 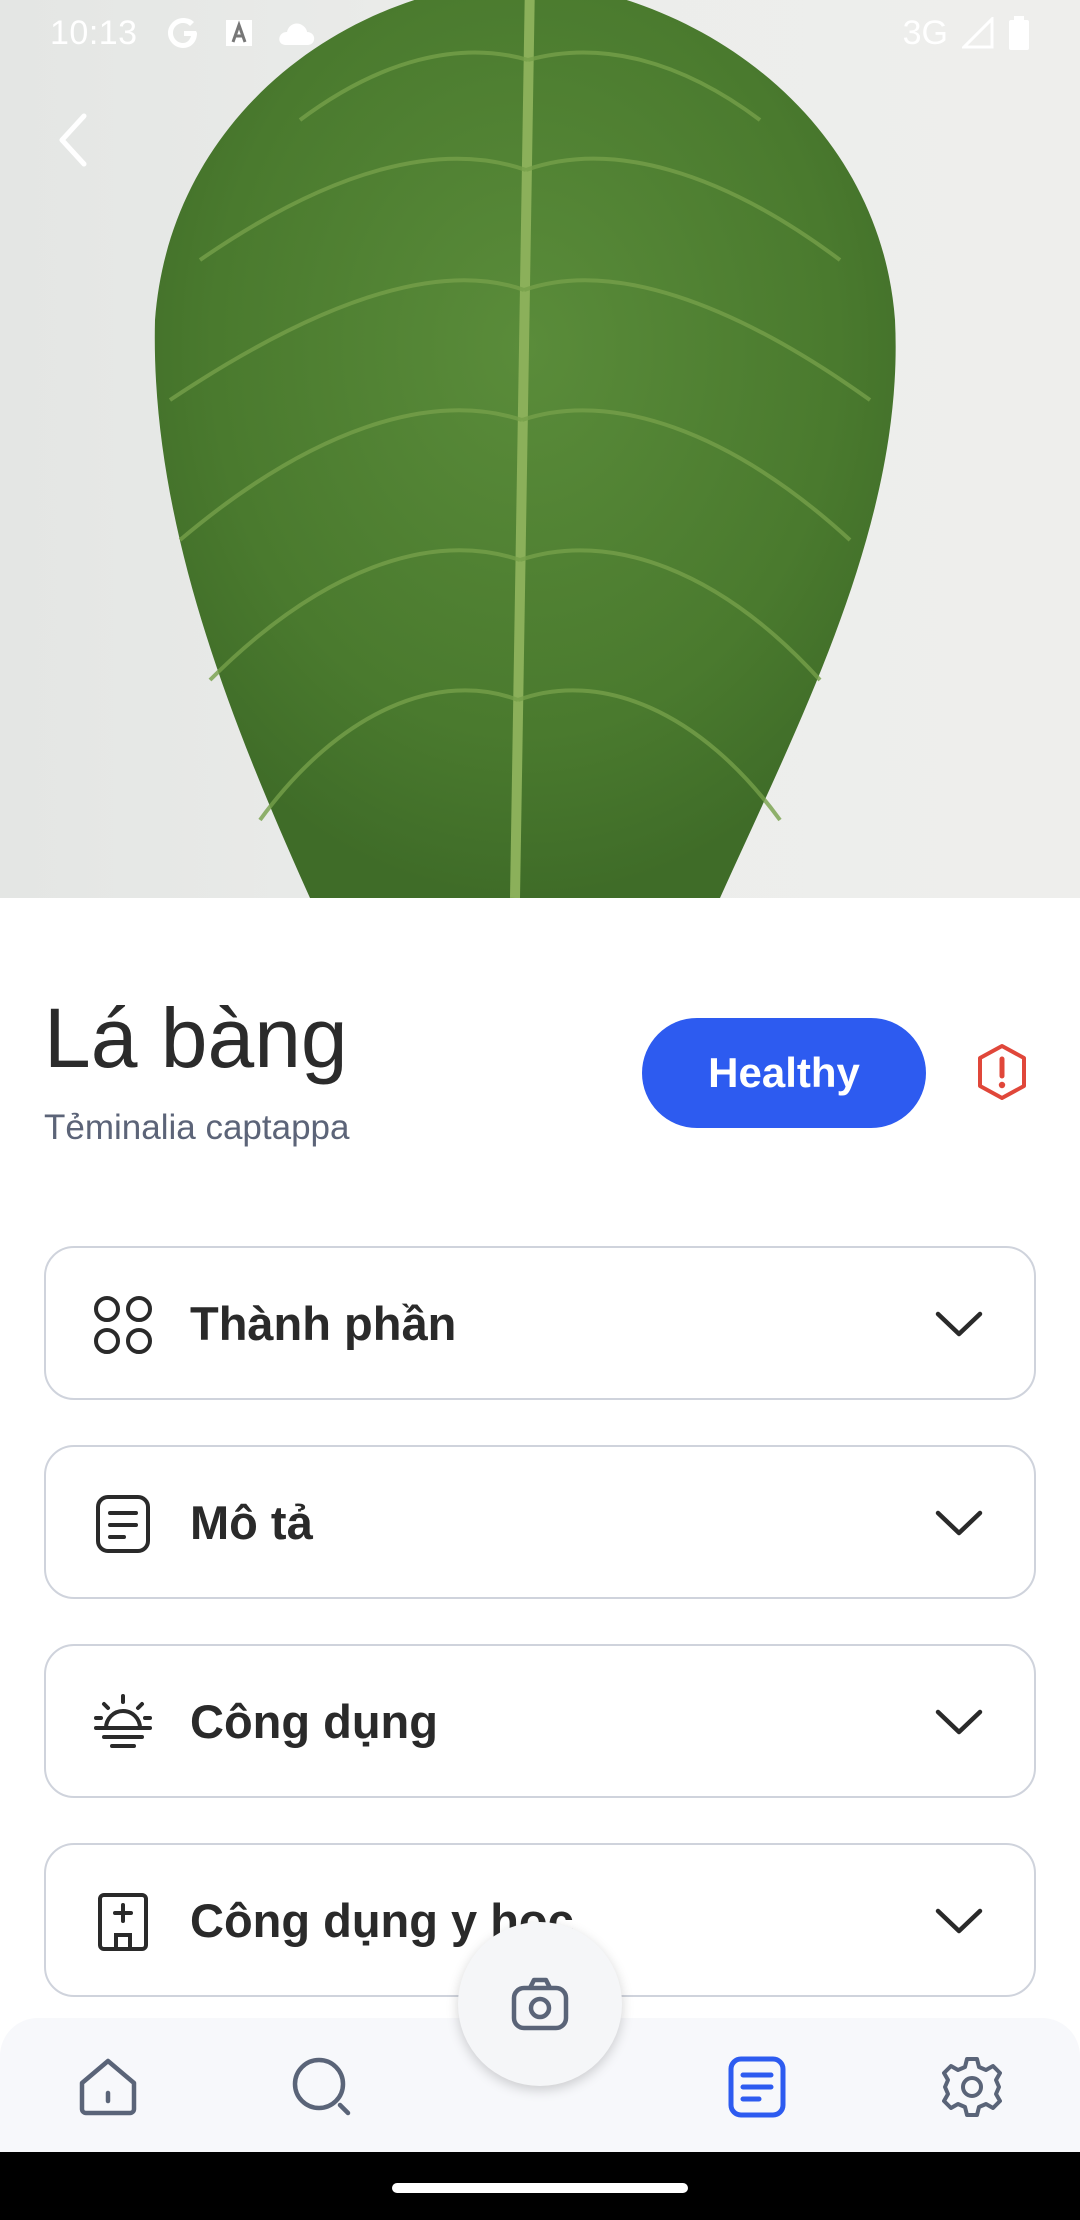 What do you see at coordinates (540, 2188) in the screenshot?
I see `home-gesture-bar` at bounding box center [540, 2188].